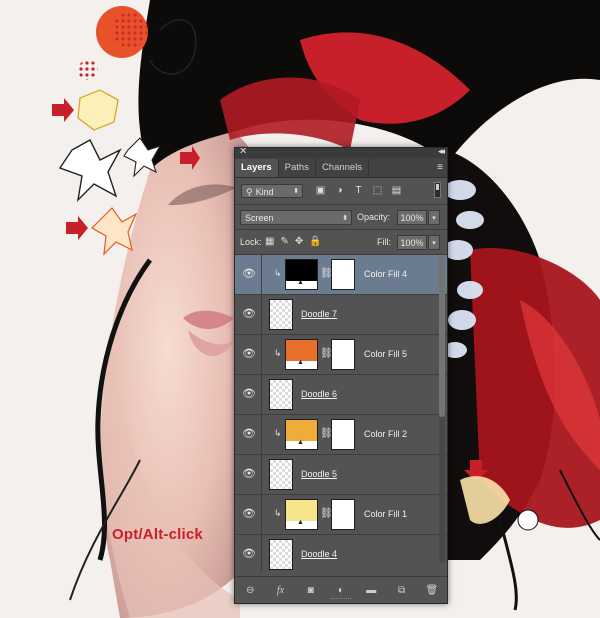  I want to click on layer-row-color-fill-1: 👁 ↳ ⛓ Color Fill 1, so click(341, 515).